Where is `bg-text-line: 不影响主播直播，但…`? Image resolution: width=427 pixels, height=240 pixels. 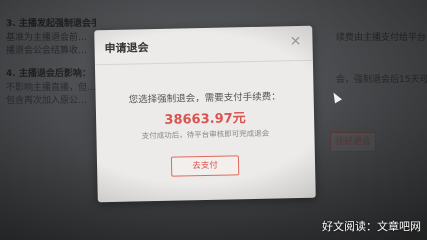 bg-text-line: 不影响主播直播，但… is located at coordinates (51, 88).